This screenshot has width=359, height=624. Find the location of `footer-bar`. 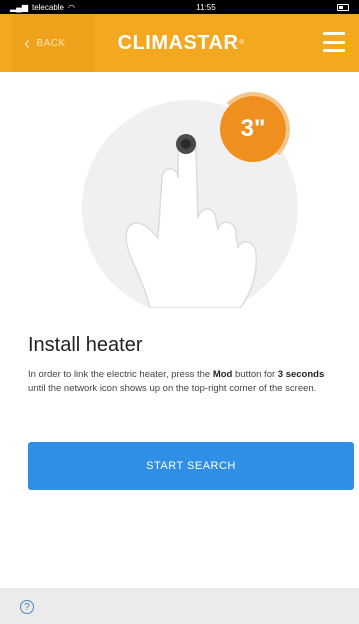

footer-bar is located at coordinates (179, 606).